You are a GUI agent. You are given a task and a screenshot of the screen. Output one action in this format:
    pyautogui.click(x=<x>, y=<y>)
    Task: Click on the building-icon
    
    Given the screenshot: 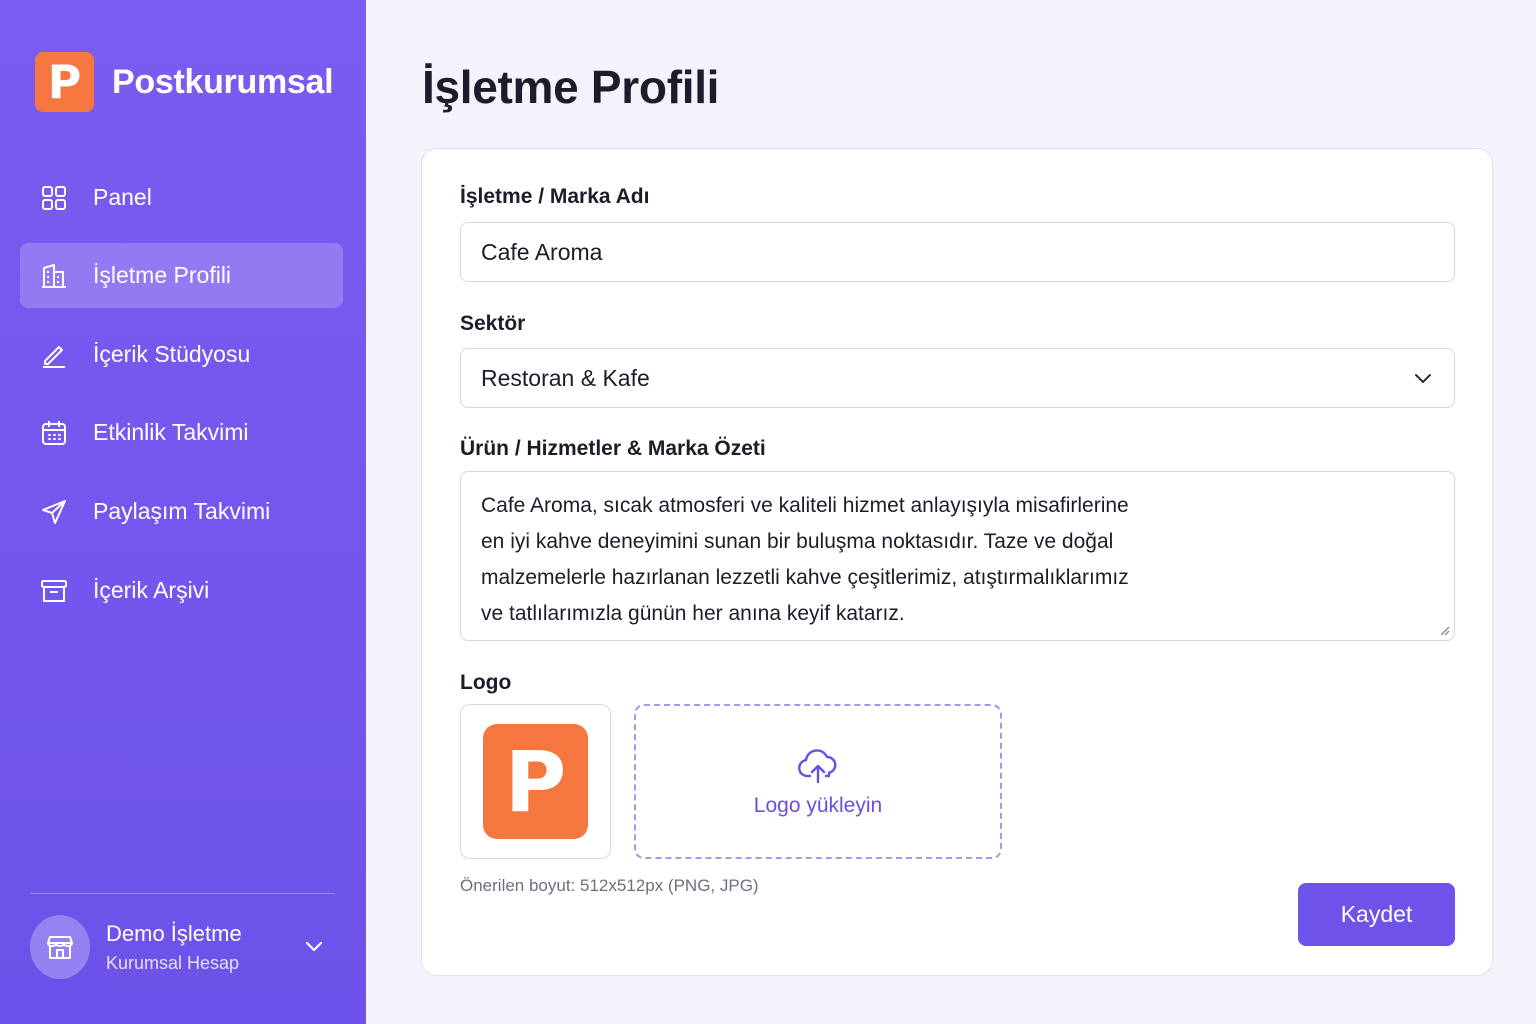 What is the action you would take?
    pyautogui.click(x=54, y=276)
    